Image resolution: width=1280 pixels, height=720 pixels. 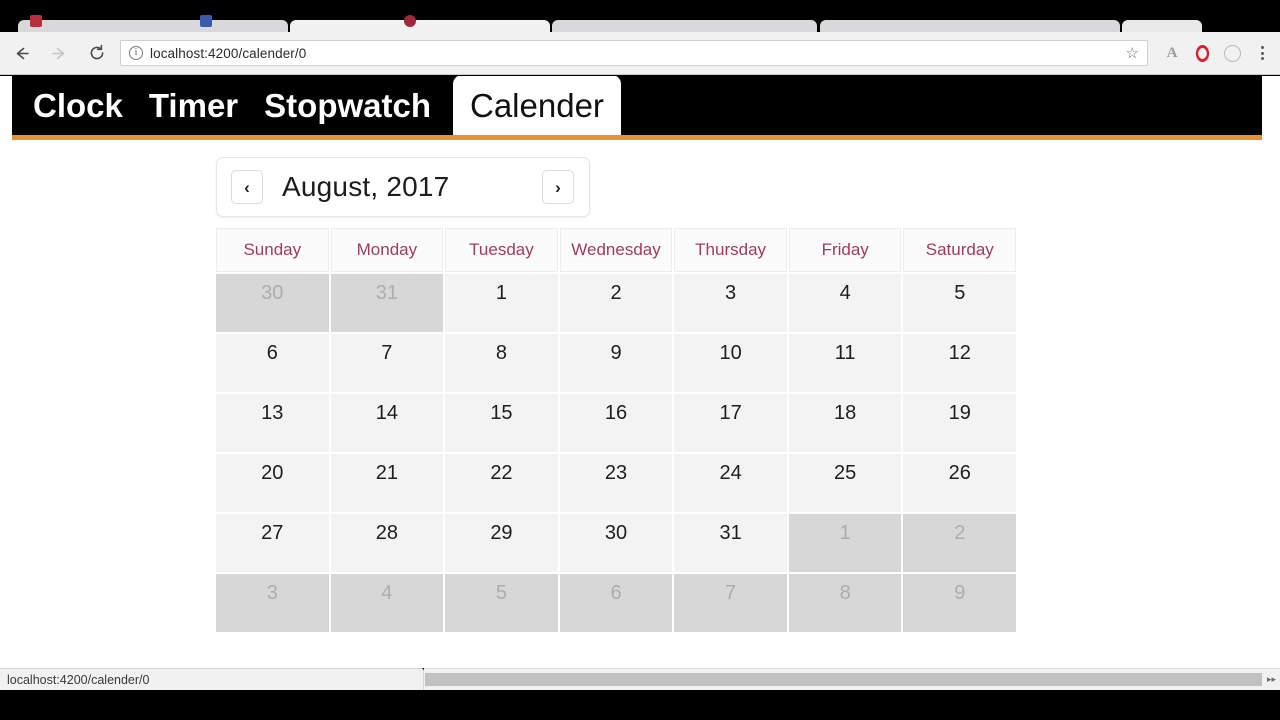 I want to click on calendar-week-row: 3456789, so click(x=616, y=603).